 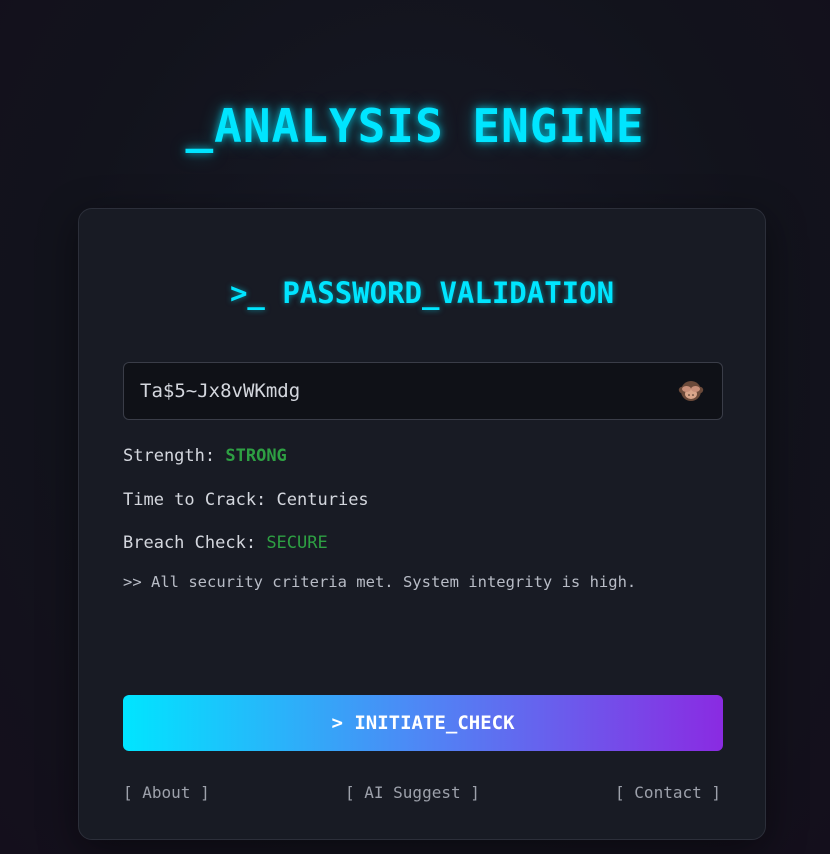 What do you see at coordinates (412, 792) in the screenshot?
I see `ai-suggest-link: [ AI Suggest ]` at bounding box center [412, 792].